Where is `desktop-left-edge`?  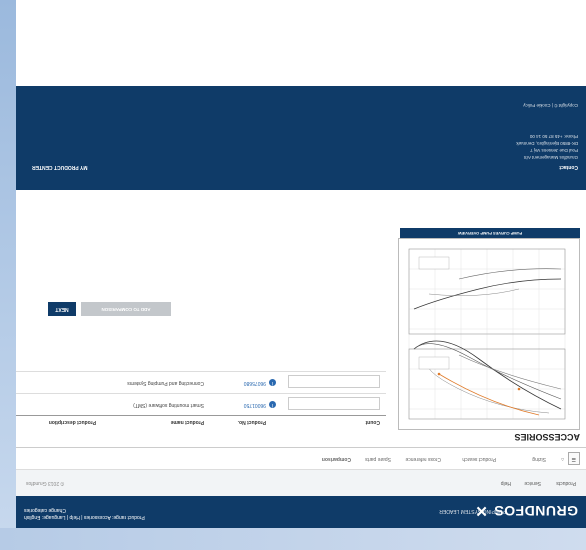 desktop-left-edge is located at coordinates (8, 275).